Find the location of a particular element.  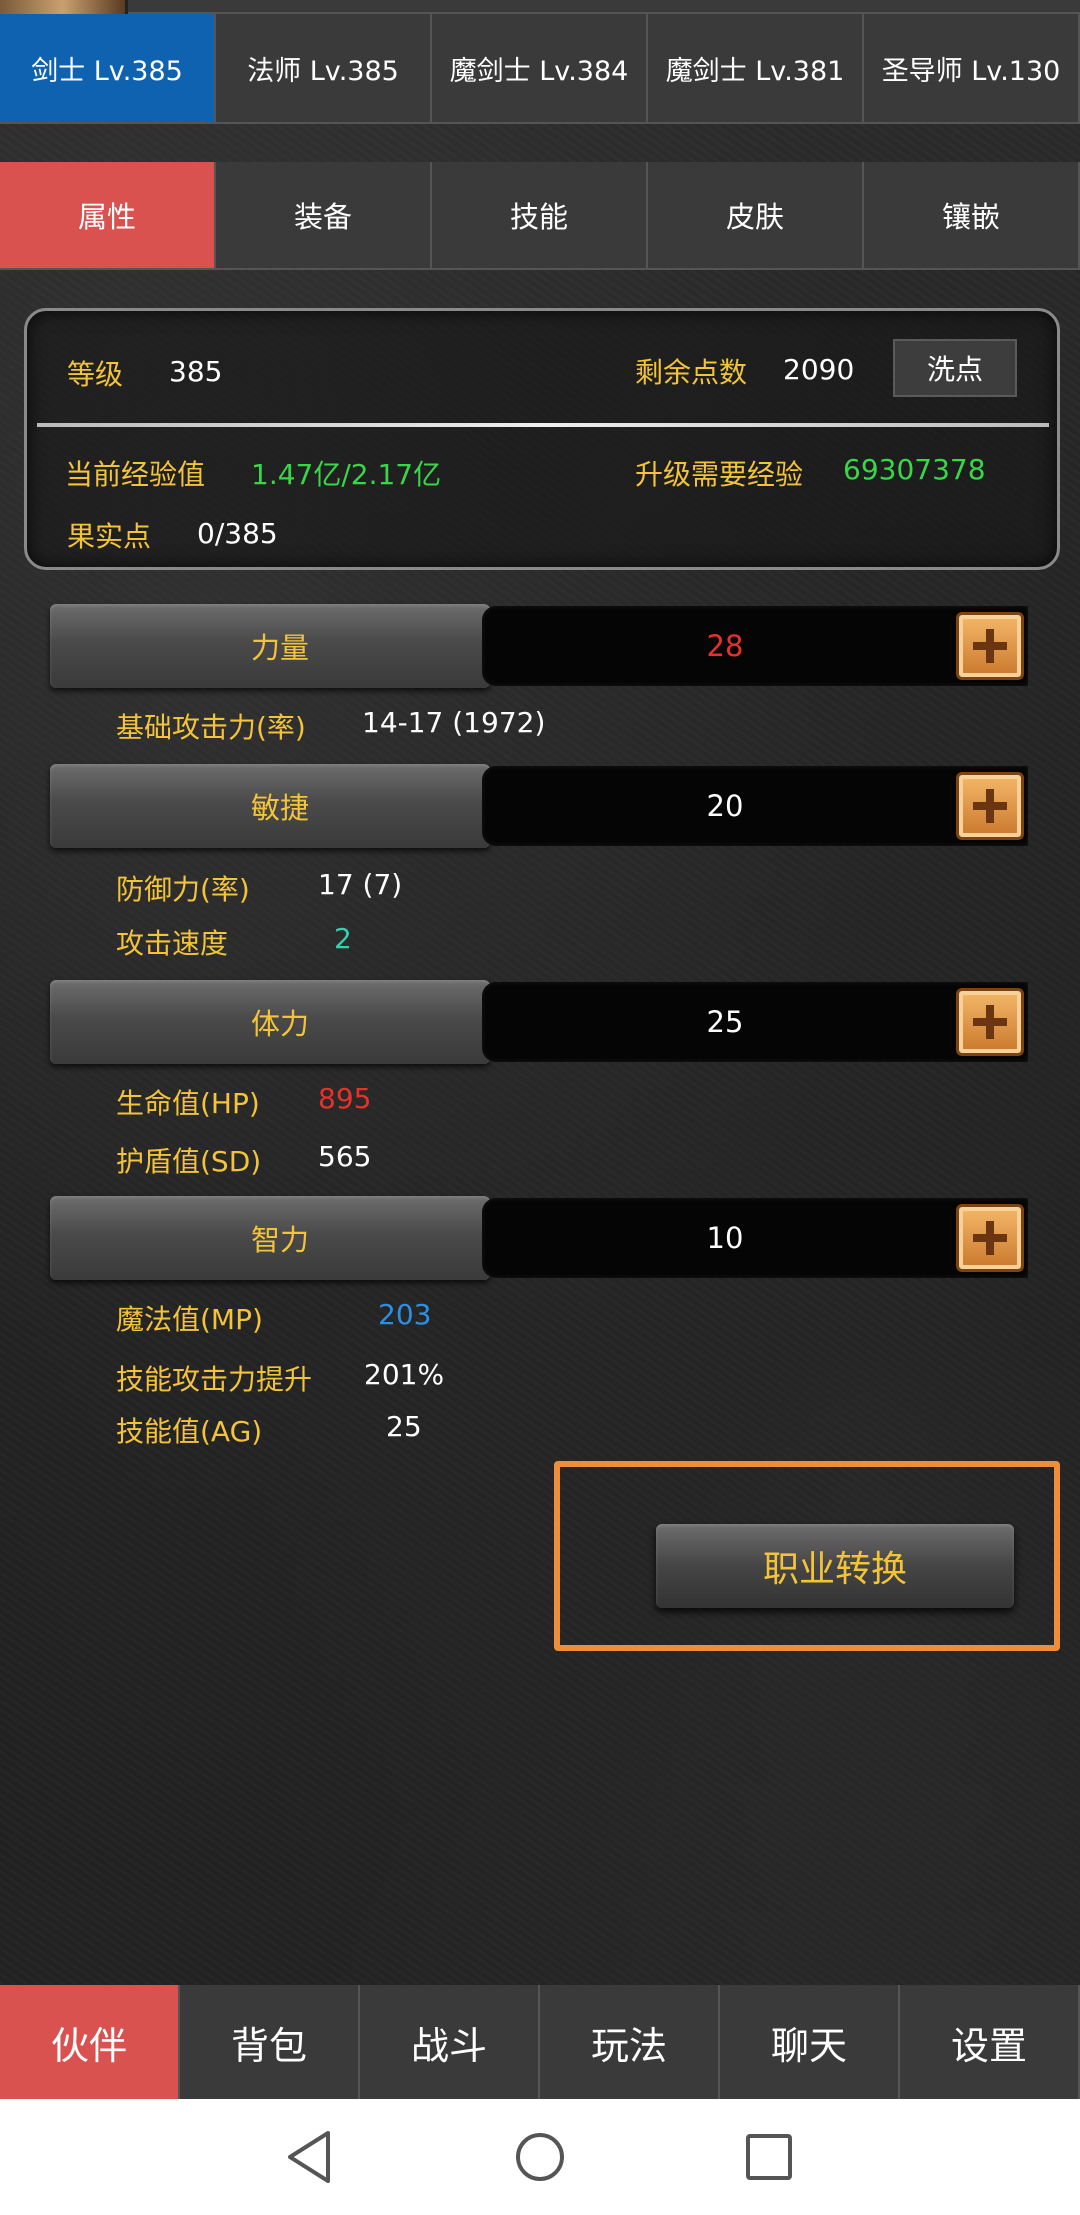

recents-icon is located at coordinates (769, 2157).